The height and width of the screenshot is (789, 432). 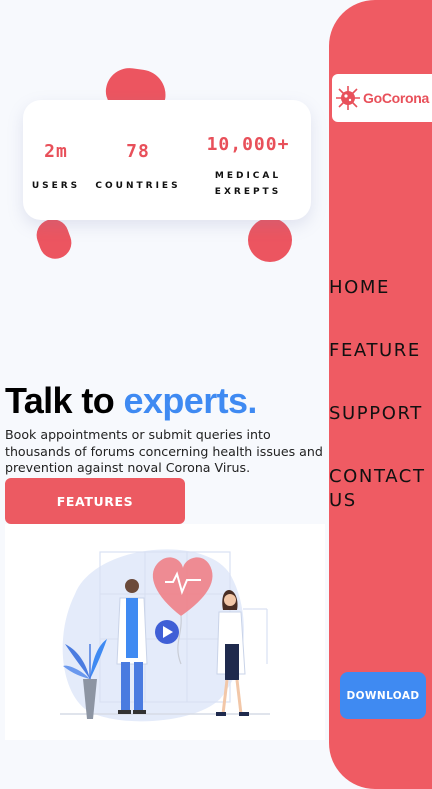 What do you see at coordinates (383, 695) in the screenshot?
I see `download-button: DOWNLOAD` at bounding box center [383, 695].